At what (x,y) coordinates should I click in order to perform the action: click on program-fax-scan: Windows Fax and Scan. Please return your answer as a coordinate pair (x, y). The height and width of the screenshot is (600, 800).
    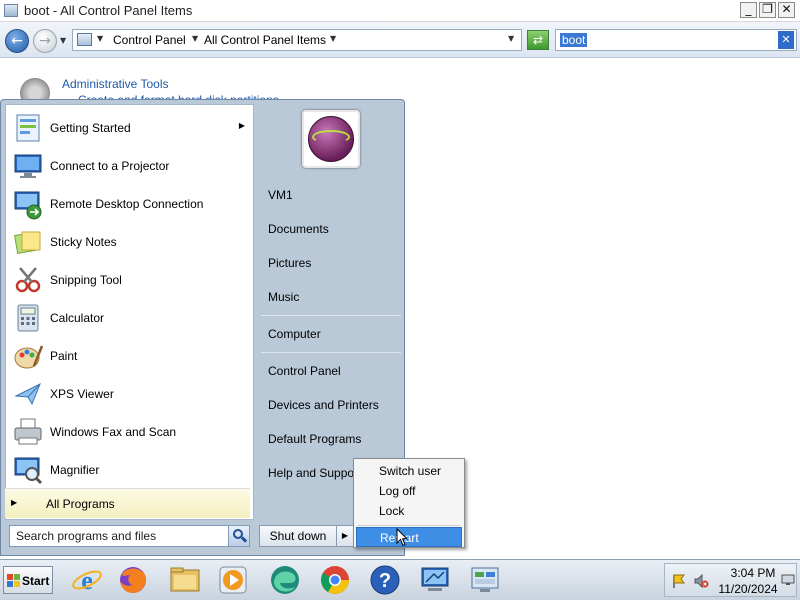
    Looking at the image, I should click on (129, 432).